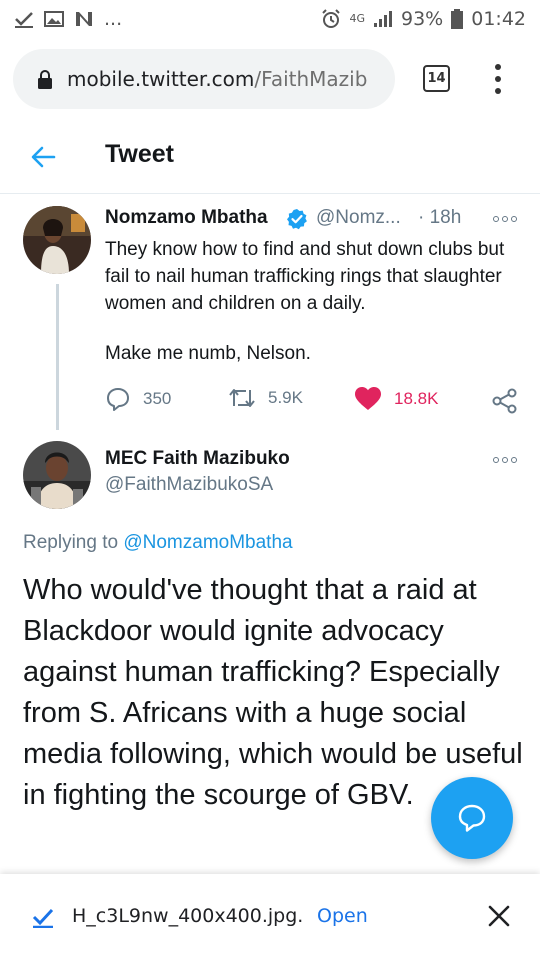  I want to click on url-bar: mobile.twitter.com/FaithMazib, so click(204, 79).